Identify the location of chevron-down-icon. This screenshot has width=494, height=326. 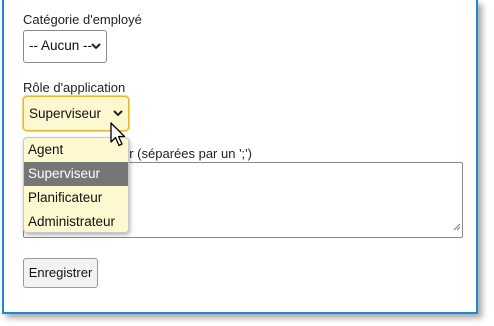
(96, 46).